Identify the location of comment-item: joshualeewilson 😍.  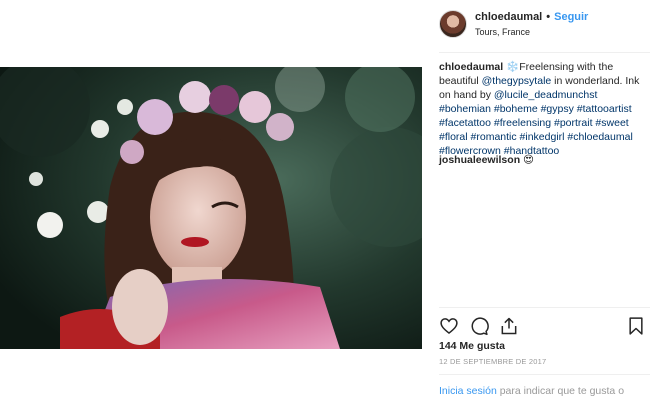
(486, 160).